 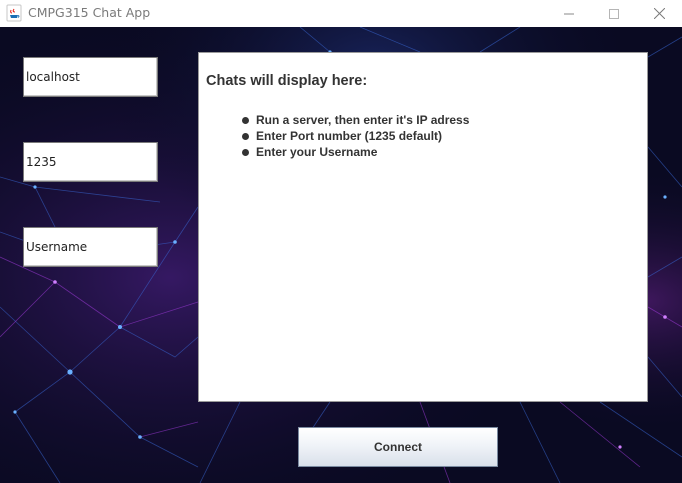 I want to click on instruction-item: Run a server, then enter it's IP adress, so click(x=355, y=120).